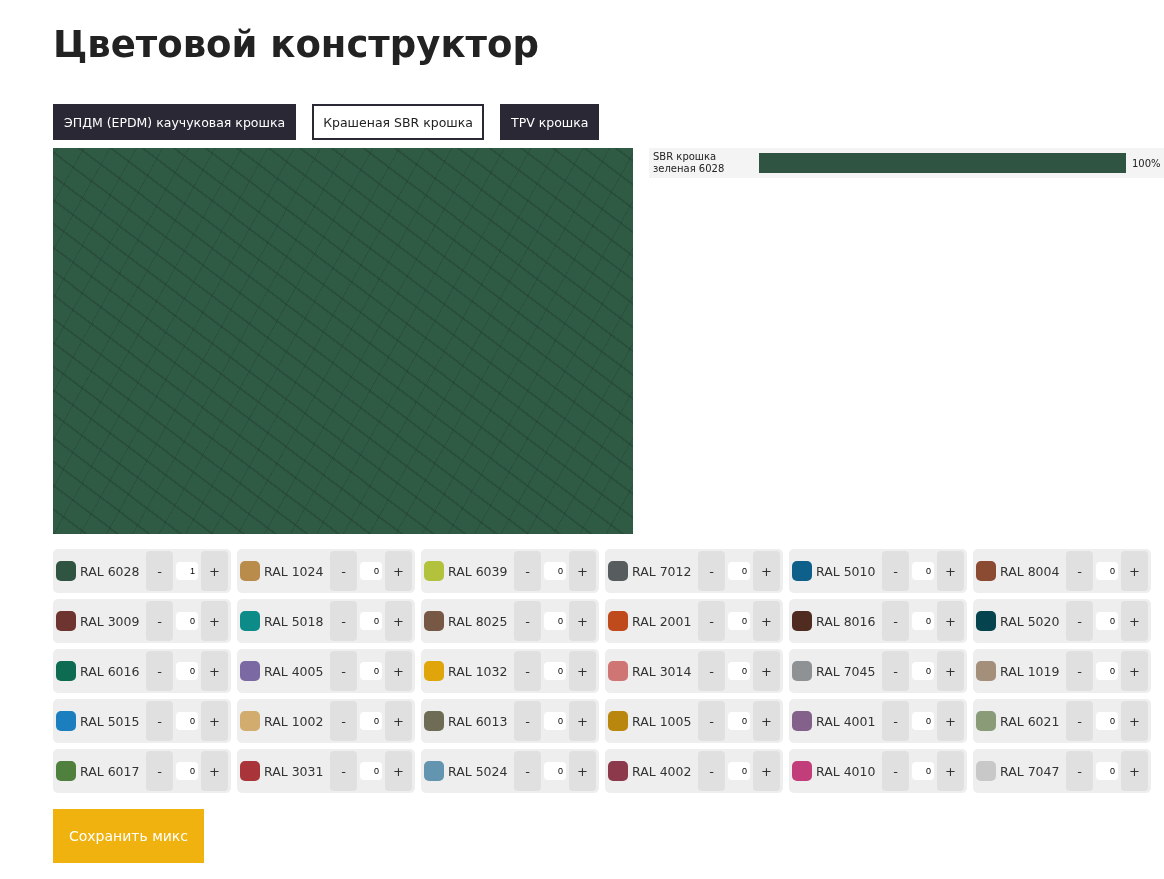 The height and width of the screenshot is (879, 1164). What do you see at coordinates (478, 671) in the screenshot?
I see `color-label: RAL 1032` at bounding box center [478, 671].